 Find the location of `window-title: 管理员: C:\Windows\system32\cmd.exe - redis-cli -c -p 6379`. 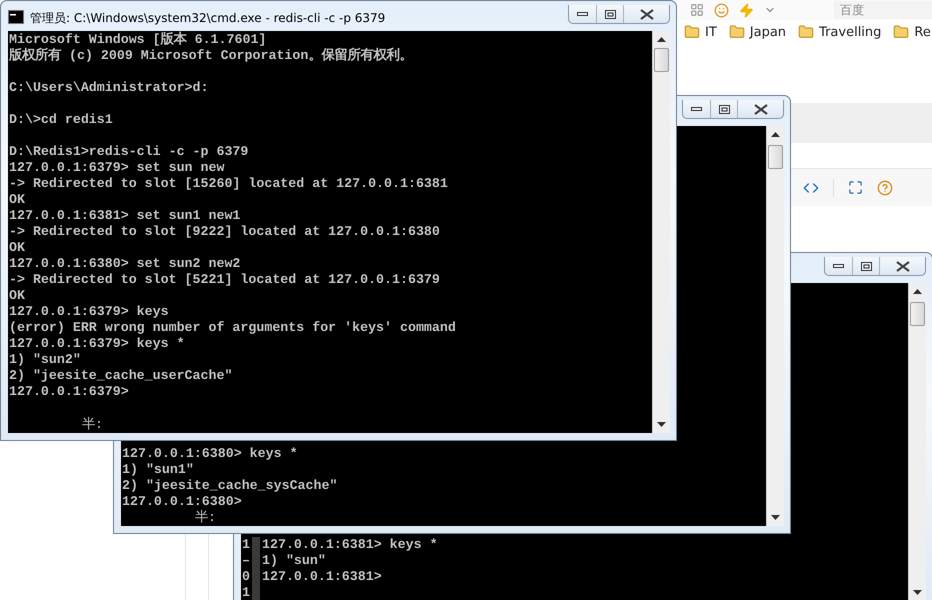

window-title: 管理员: C:\Windows\system32\cmd.exe - redis-cli -c -p 6379 is located at coordinates (208, 18).